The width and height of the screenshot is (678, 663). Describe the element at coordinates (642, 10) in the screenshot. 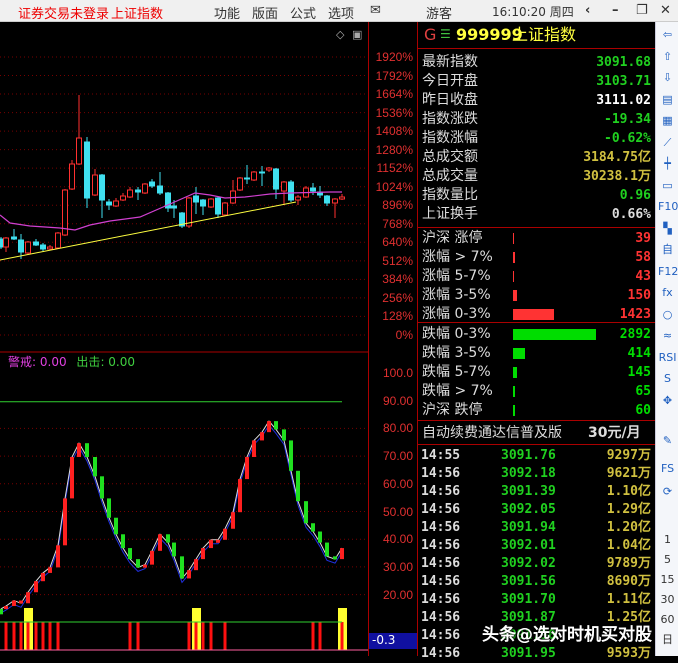

I see `restore-button: ❐` at that location.